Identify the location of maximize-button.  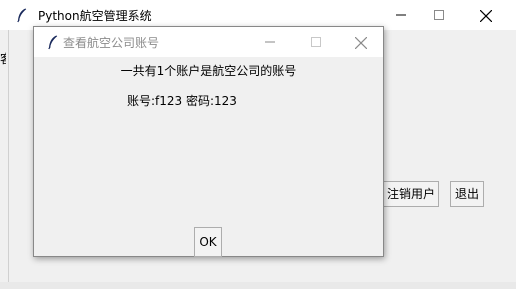
(439, 15).